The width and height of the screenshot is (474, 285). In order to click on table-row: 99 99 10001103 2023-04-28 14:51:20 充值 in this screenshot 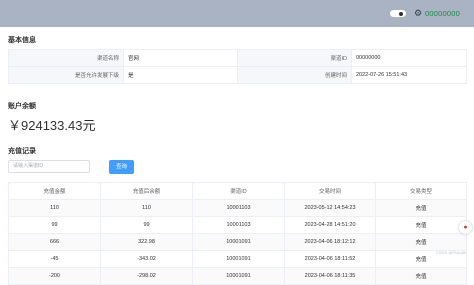, I will do `click(237, 225)`.